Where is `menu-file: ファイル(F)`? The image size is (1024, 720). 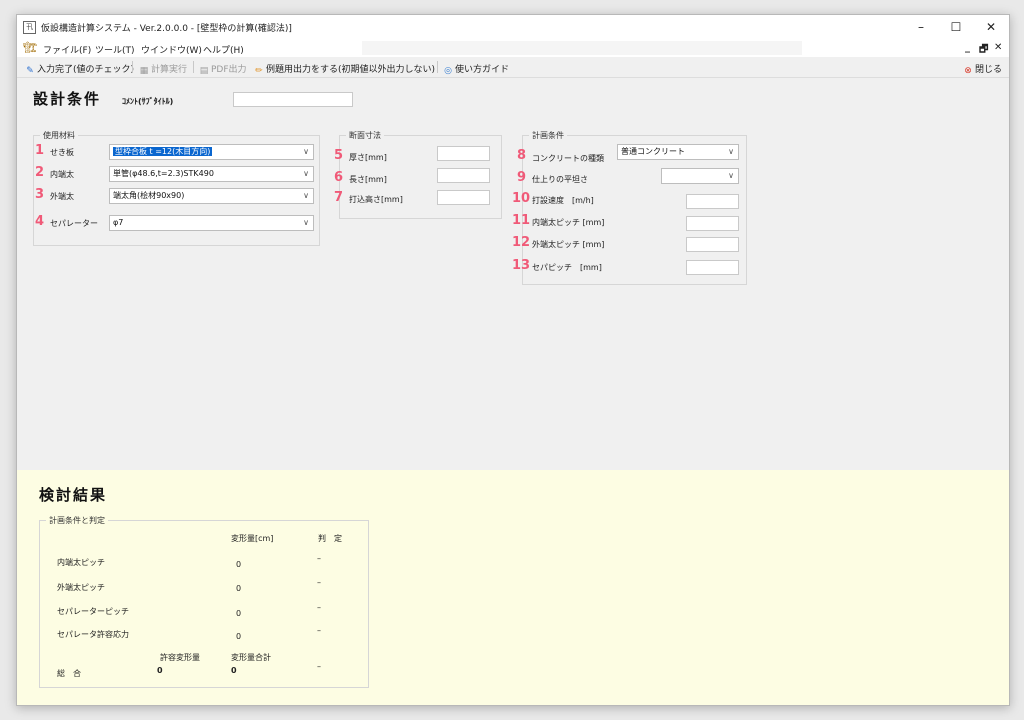 menu-file: ファイル(F) is located at coordinates (67, 49).